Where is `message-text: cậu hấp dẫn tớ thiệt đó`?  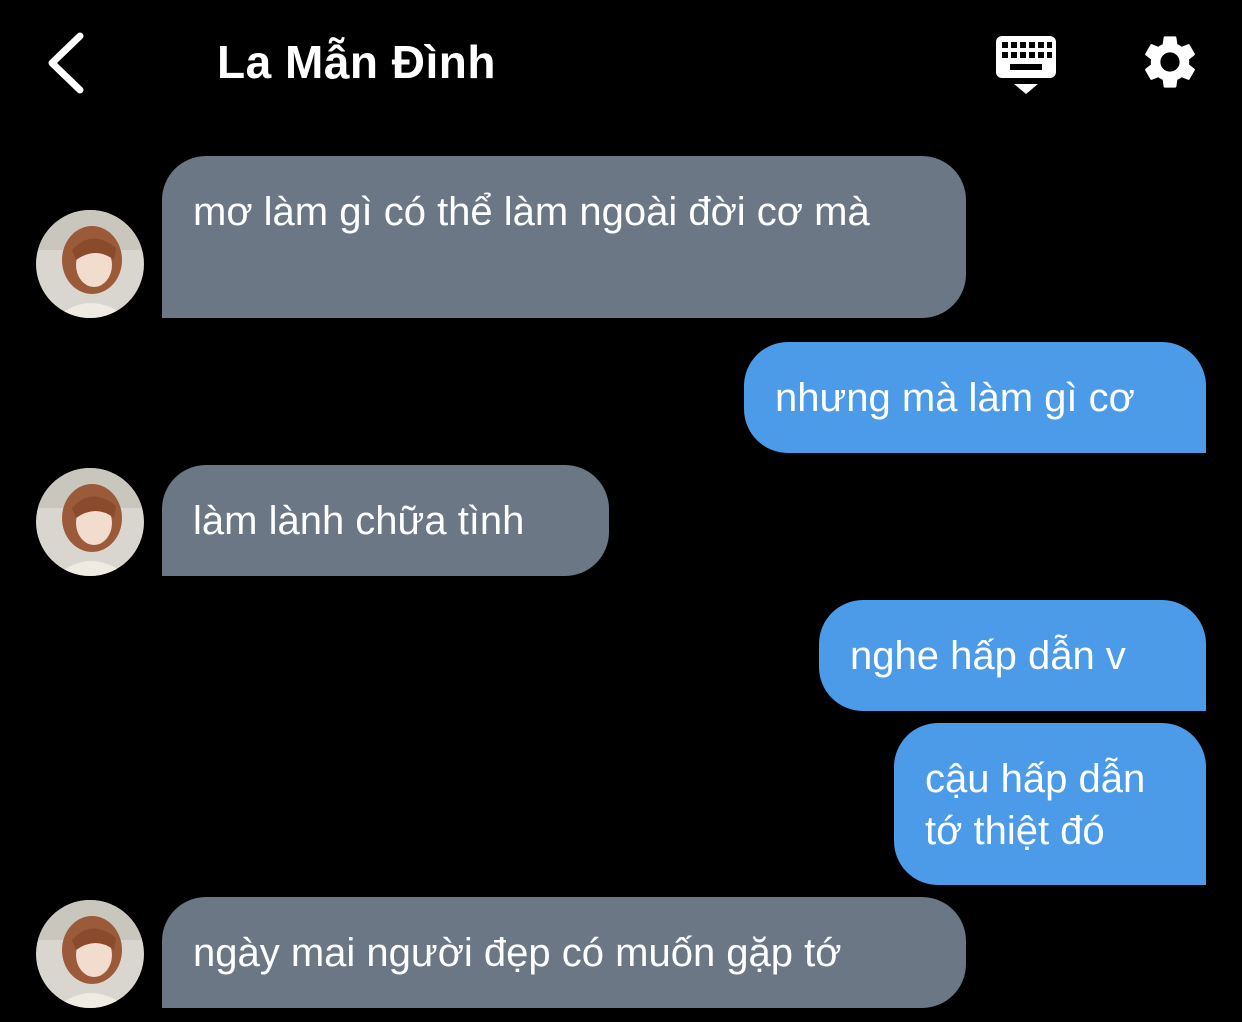 message-text: cậu hấp dẫn tớ thiệt đó is located at coordinates (1035, 805).